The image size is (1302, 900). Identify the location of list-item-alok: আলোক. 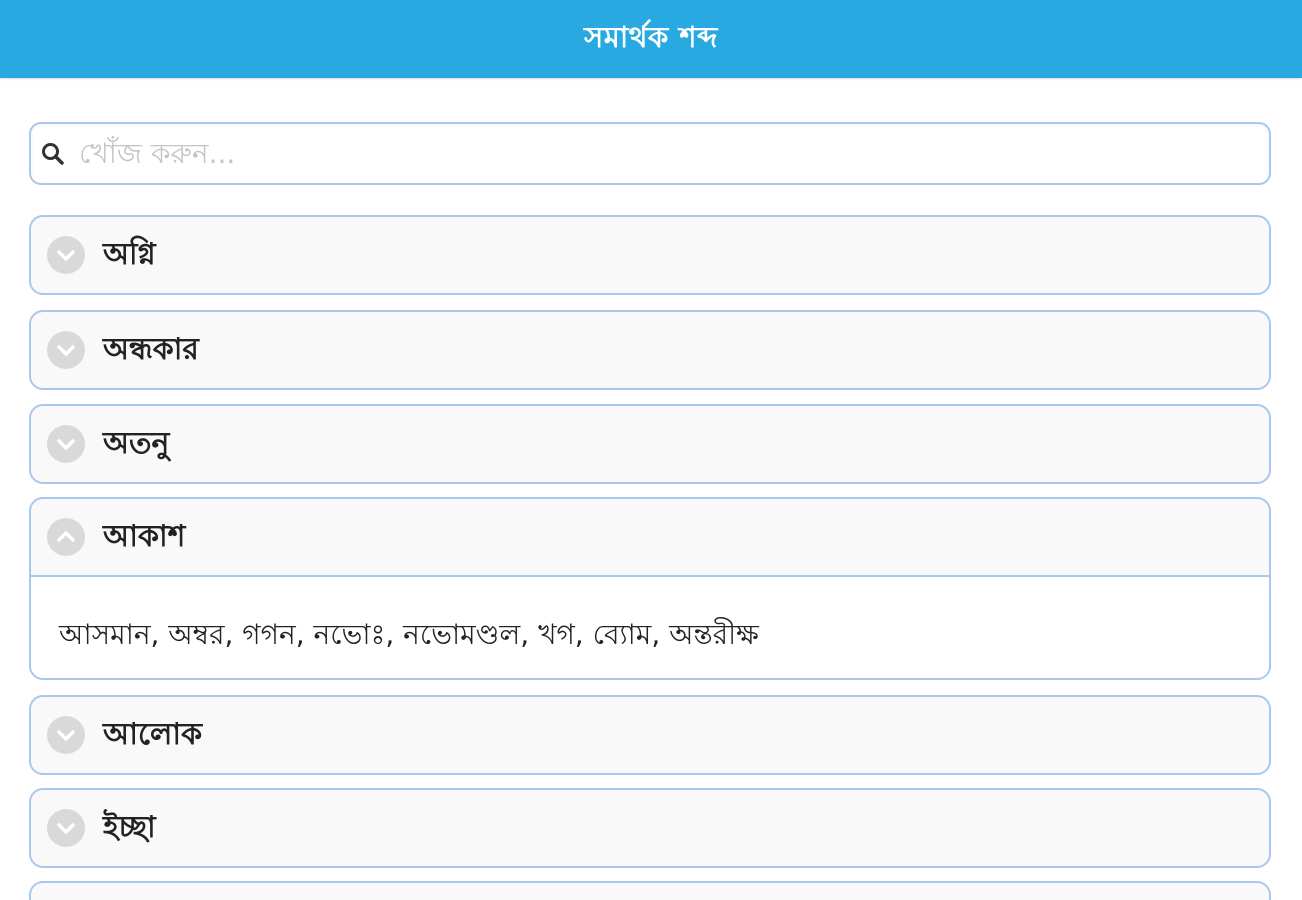
(650, 735).